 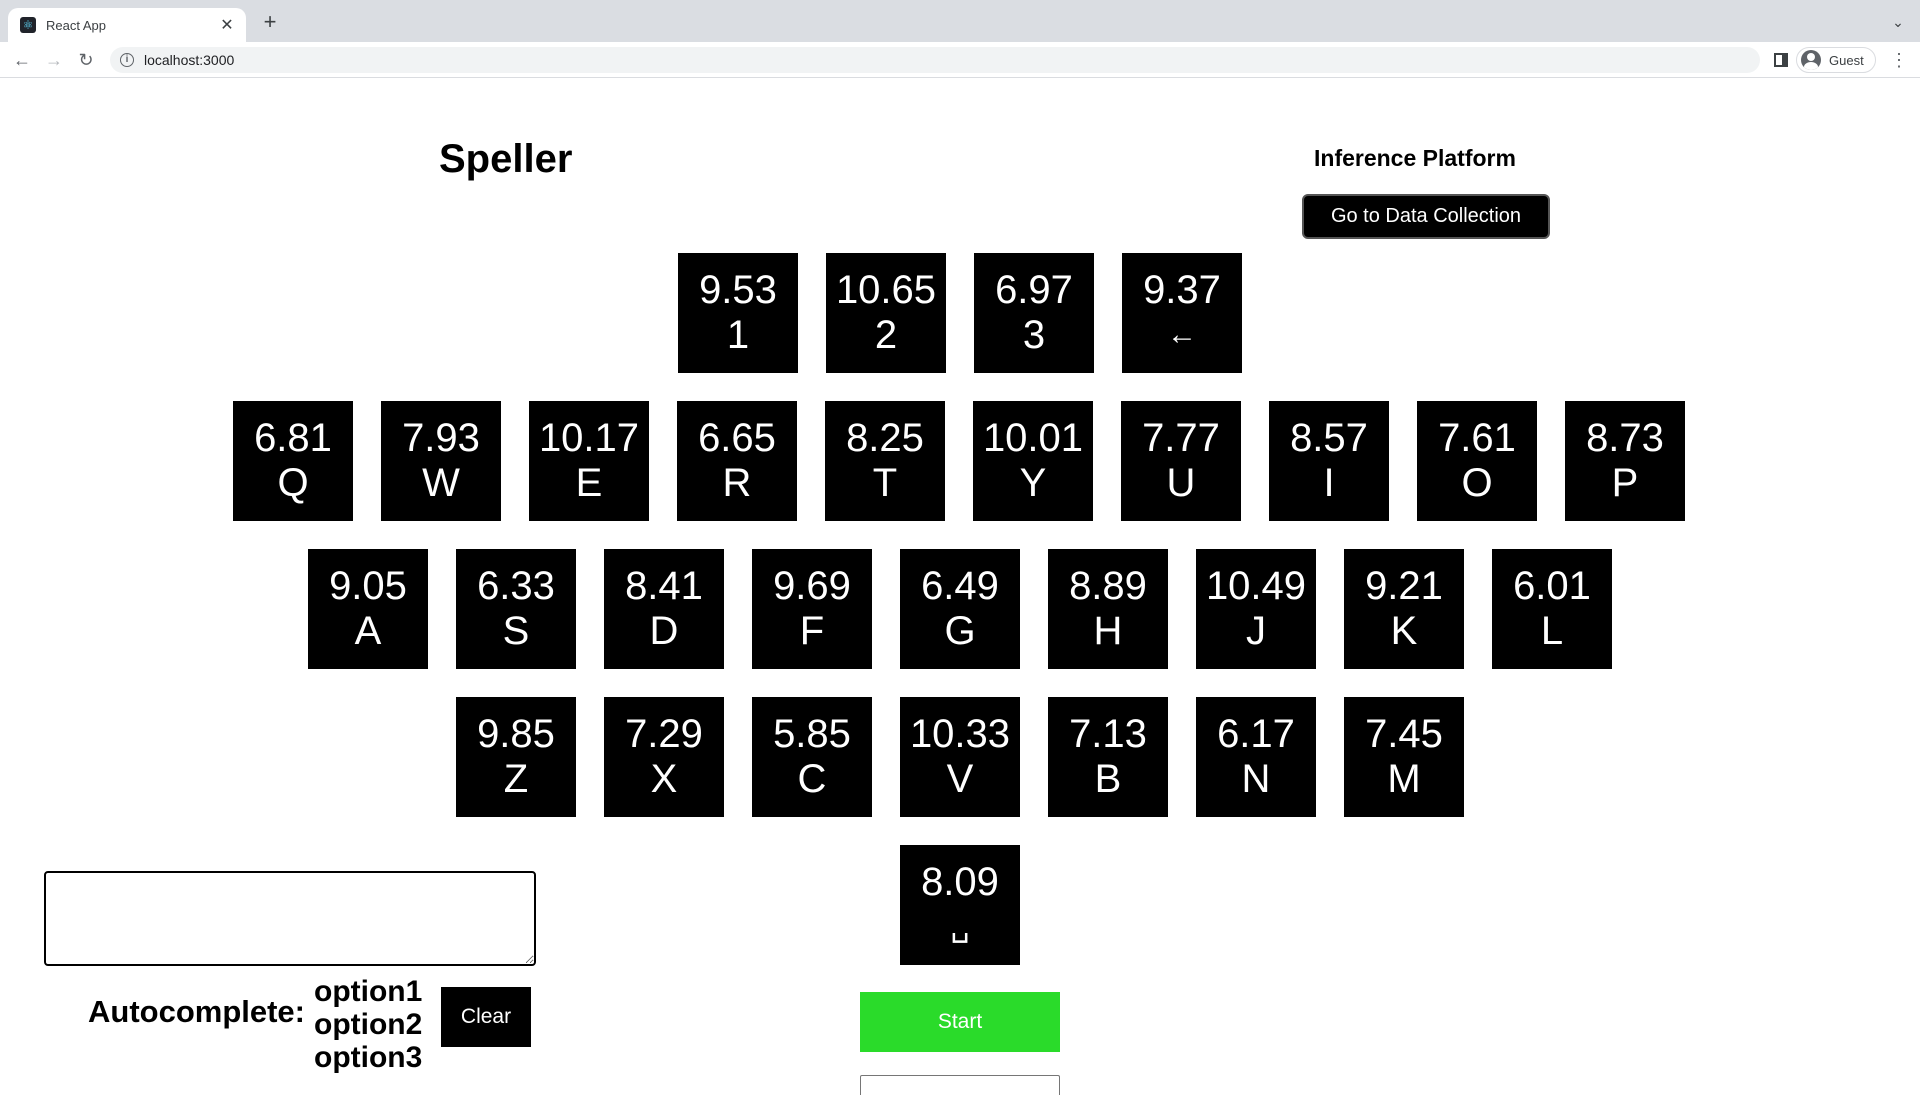 I want to click on key-x: 7.29 X, so click(x=664, y=757).